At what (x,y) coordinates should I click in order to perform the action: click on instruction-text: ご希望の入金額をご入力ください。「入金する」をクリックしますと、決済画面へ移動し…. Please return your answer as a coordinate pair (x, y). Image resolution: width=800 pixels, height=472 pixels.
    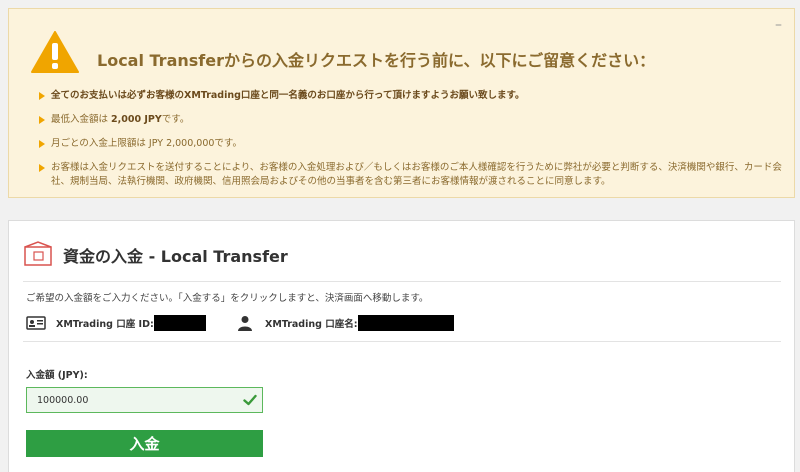
    Looking at the image, I should click on (227, 298).